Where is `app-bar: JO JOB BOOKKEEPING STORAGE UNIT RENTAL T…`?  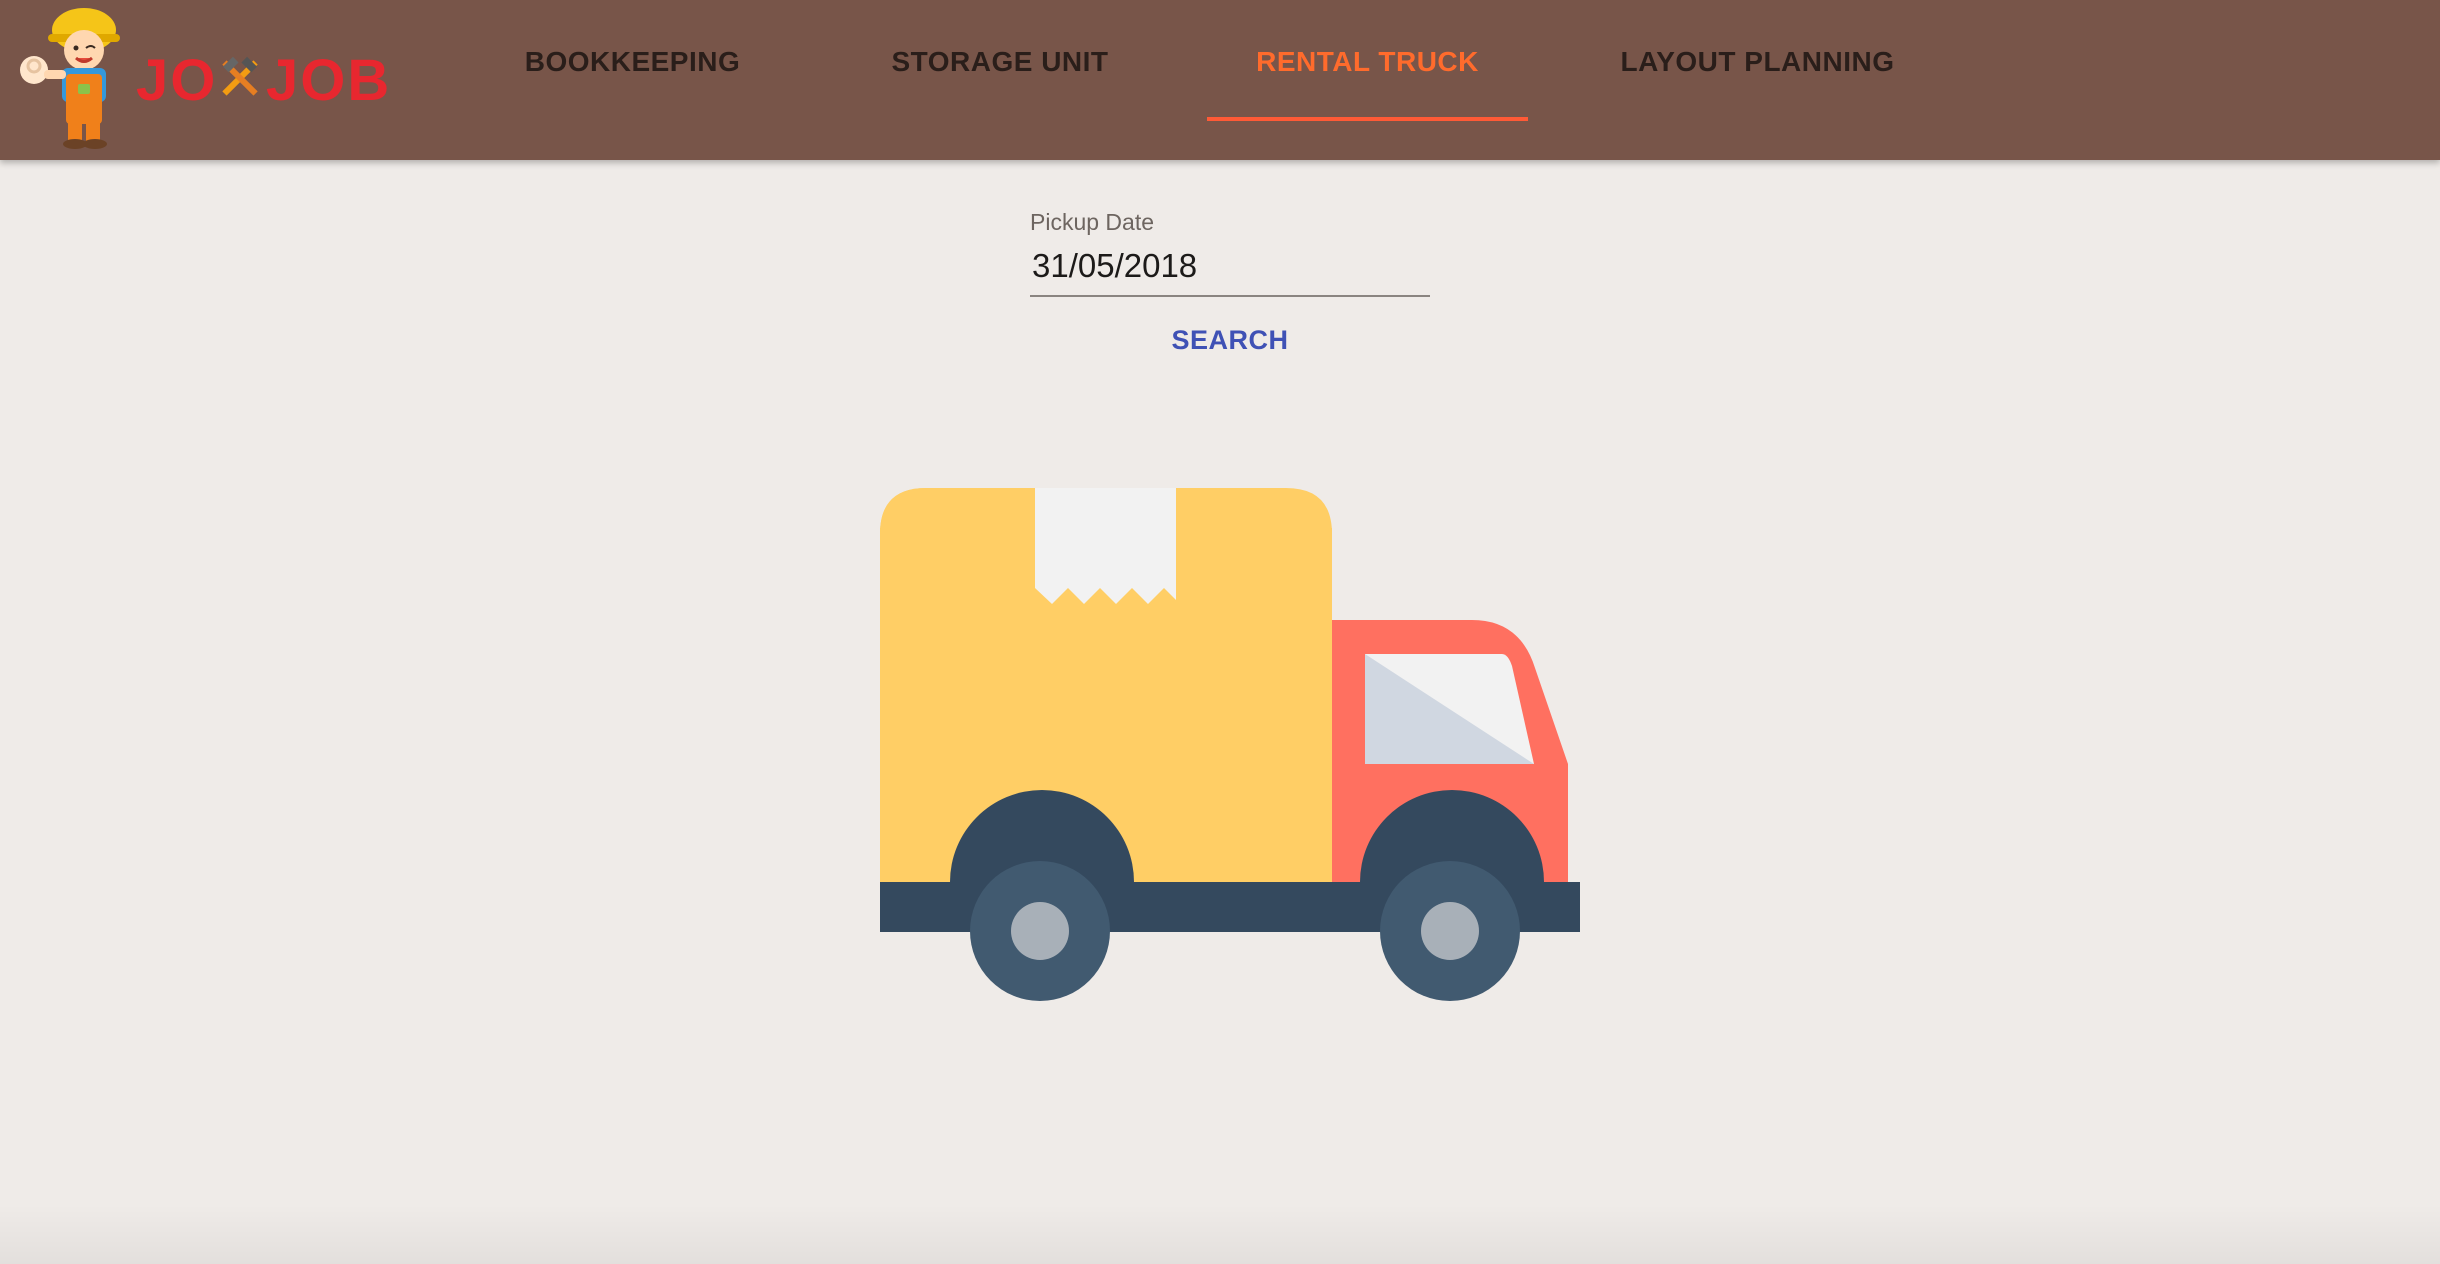
app-bar: JO JOB BOOKKEEPING STORAGE UNIT RENTAL T… is located at coordinates (1220, 80).